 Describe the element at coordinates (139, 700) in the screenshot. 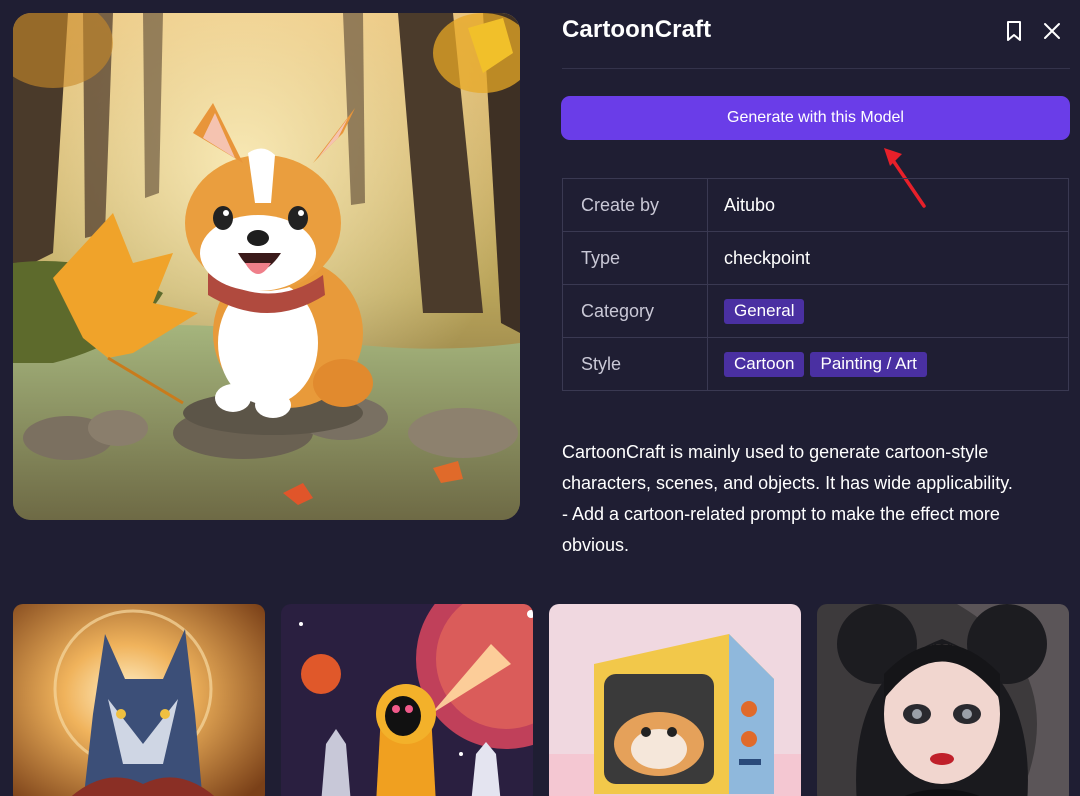

I see `gallery-image-wolf` at that location.